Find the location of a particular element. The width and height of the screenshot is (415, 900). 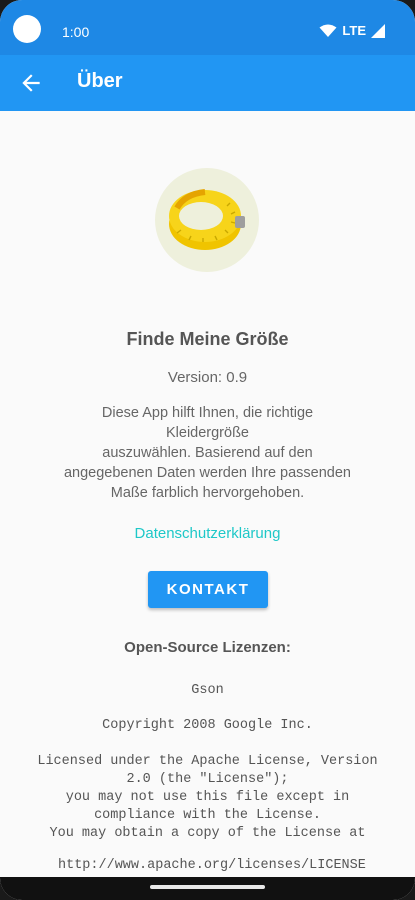

tape-measure-icon is located at coordinates (207, 219).